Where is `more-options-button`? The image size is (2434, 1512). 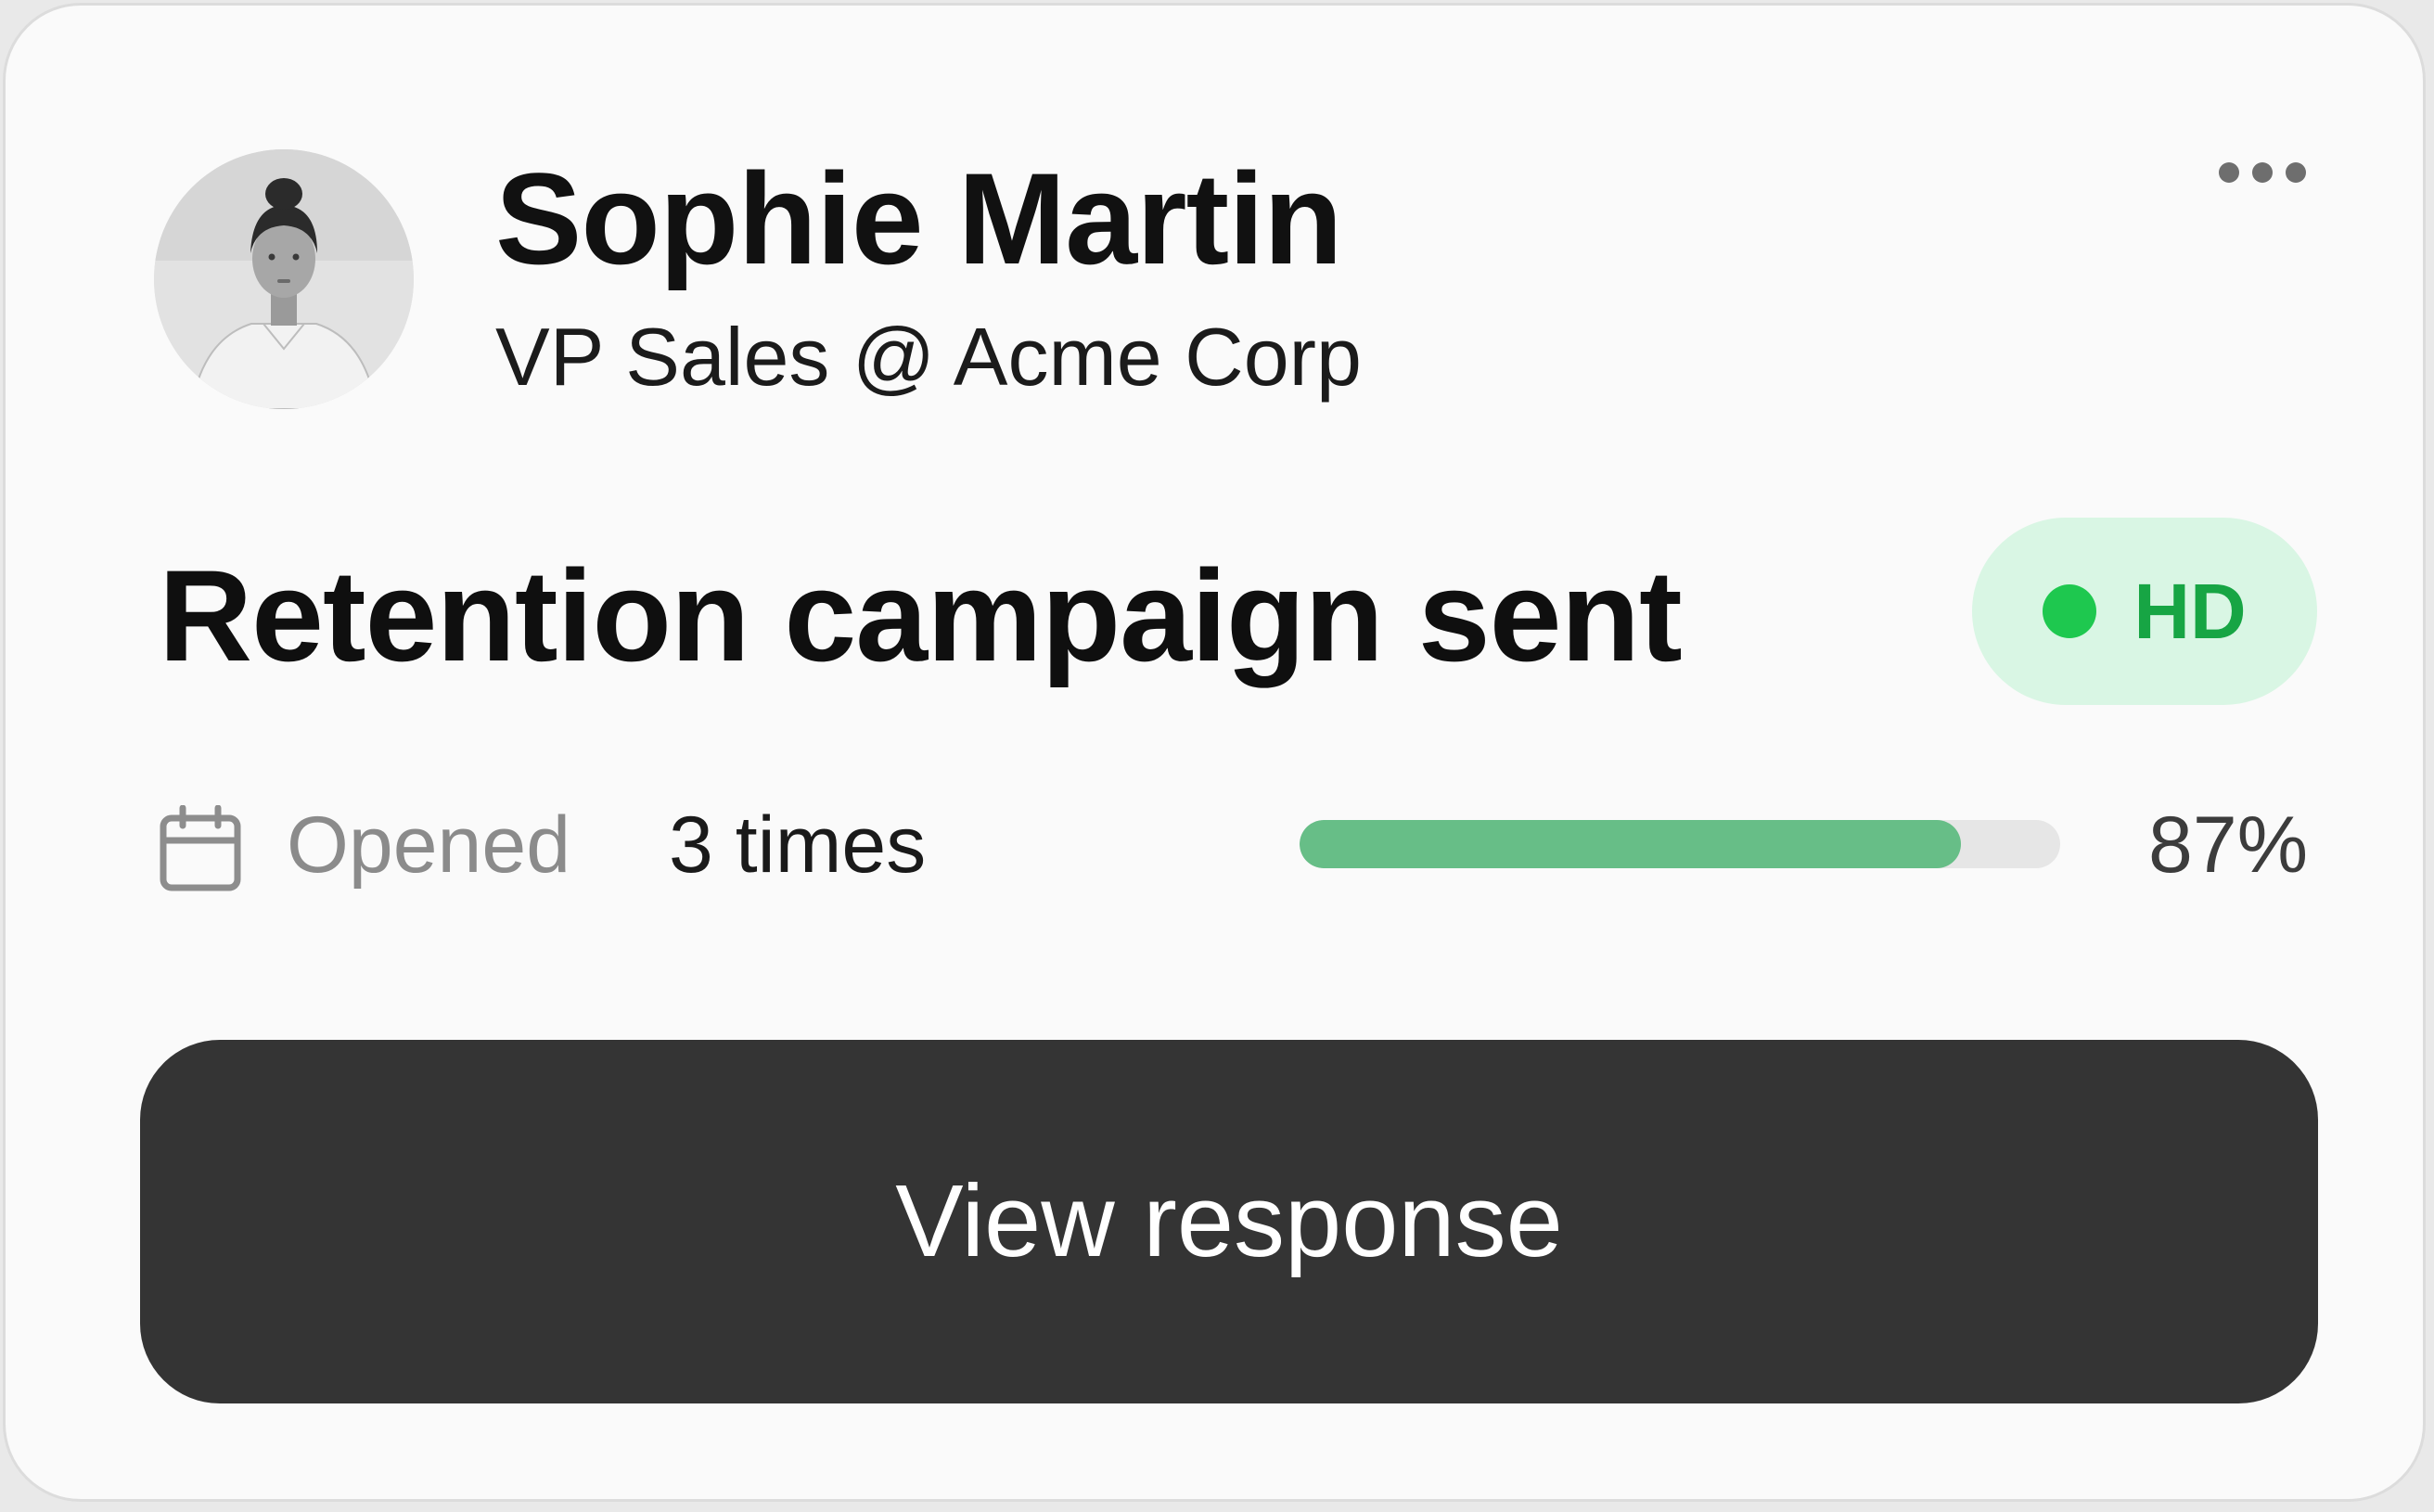 more-options-button is located at coordinates (2262, 172).